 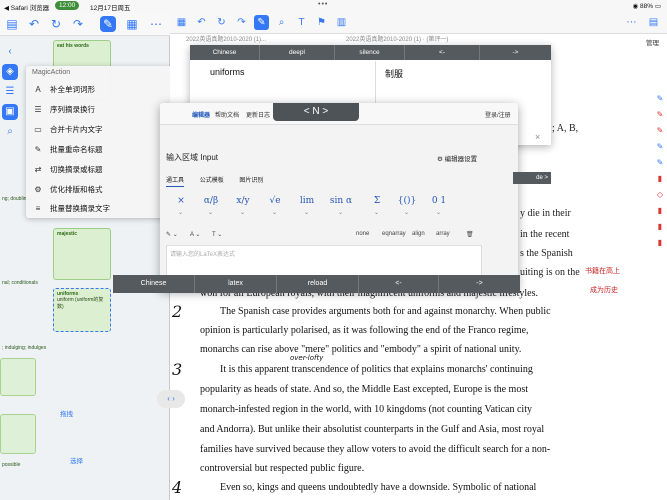 What do you see at coordinates (275, 203) in the screenshot?
I see `latex-symbol-root: √e ⌄` at bounding box center [275, 203].